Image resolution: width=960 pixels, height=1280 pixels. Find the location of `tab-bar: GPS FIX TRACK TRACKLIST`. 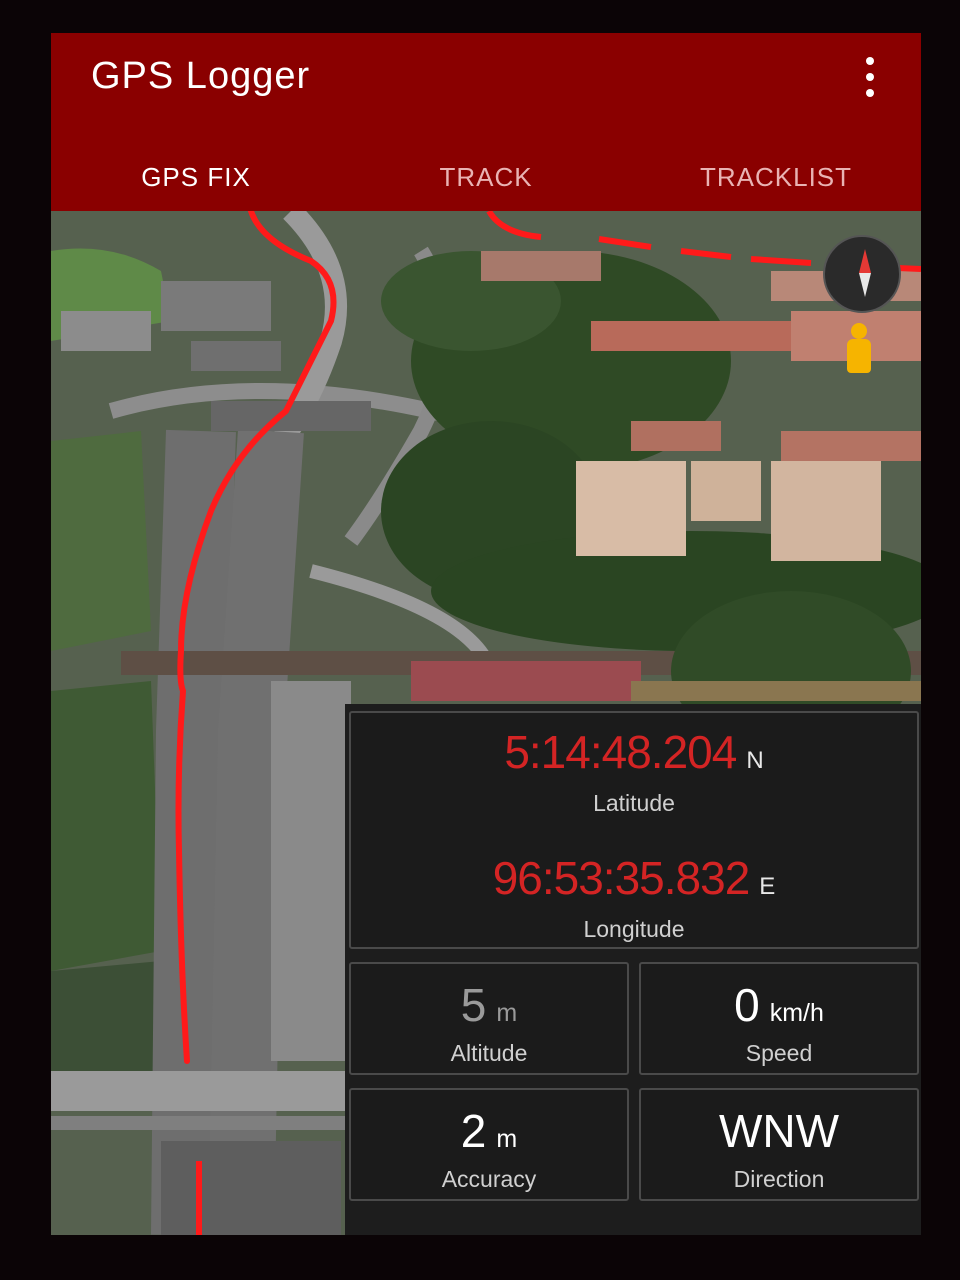

tab-bar: GPS FIX TRACK TRACKLIST is located at coordinates (486, 177).